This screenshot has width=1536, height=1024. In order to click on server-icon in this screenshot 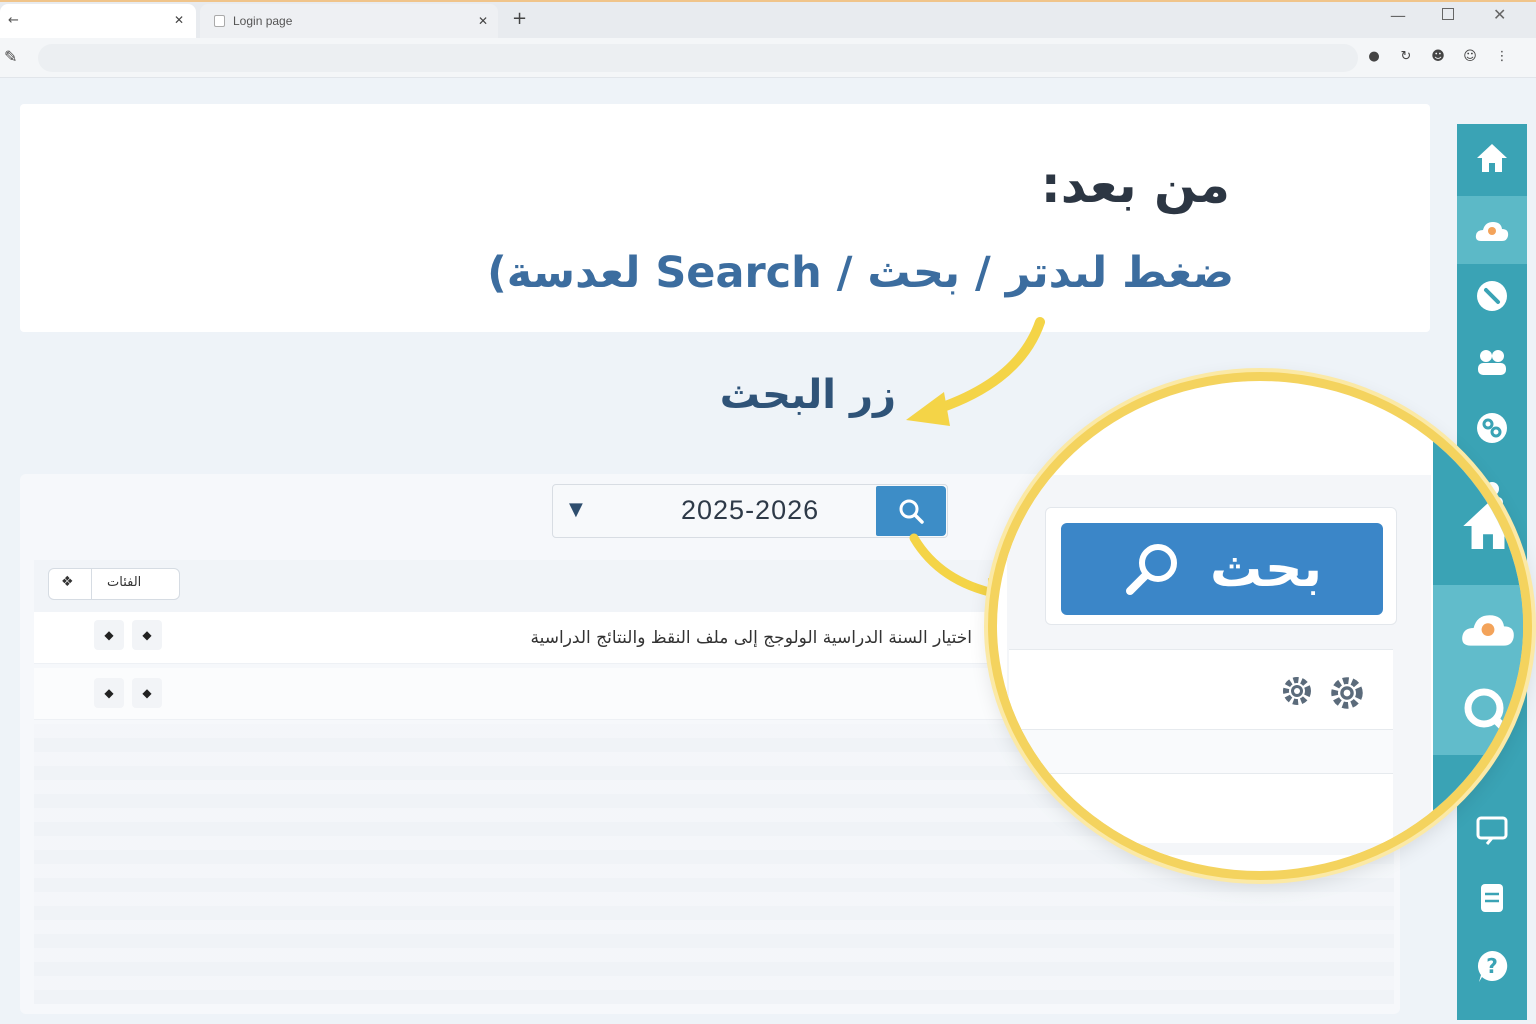, I will do `click(1492, 898)`.